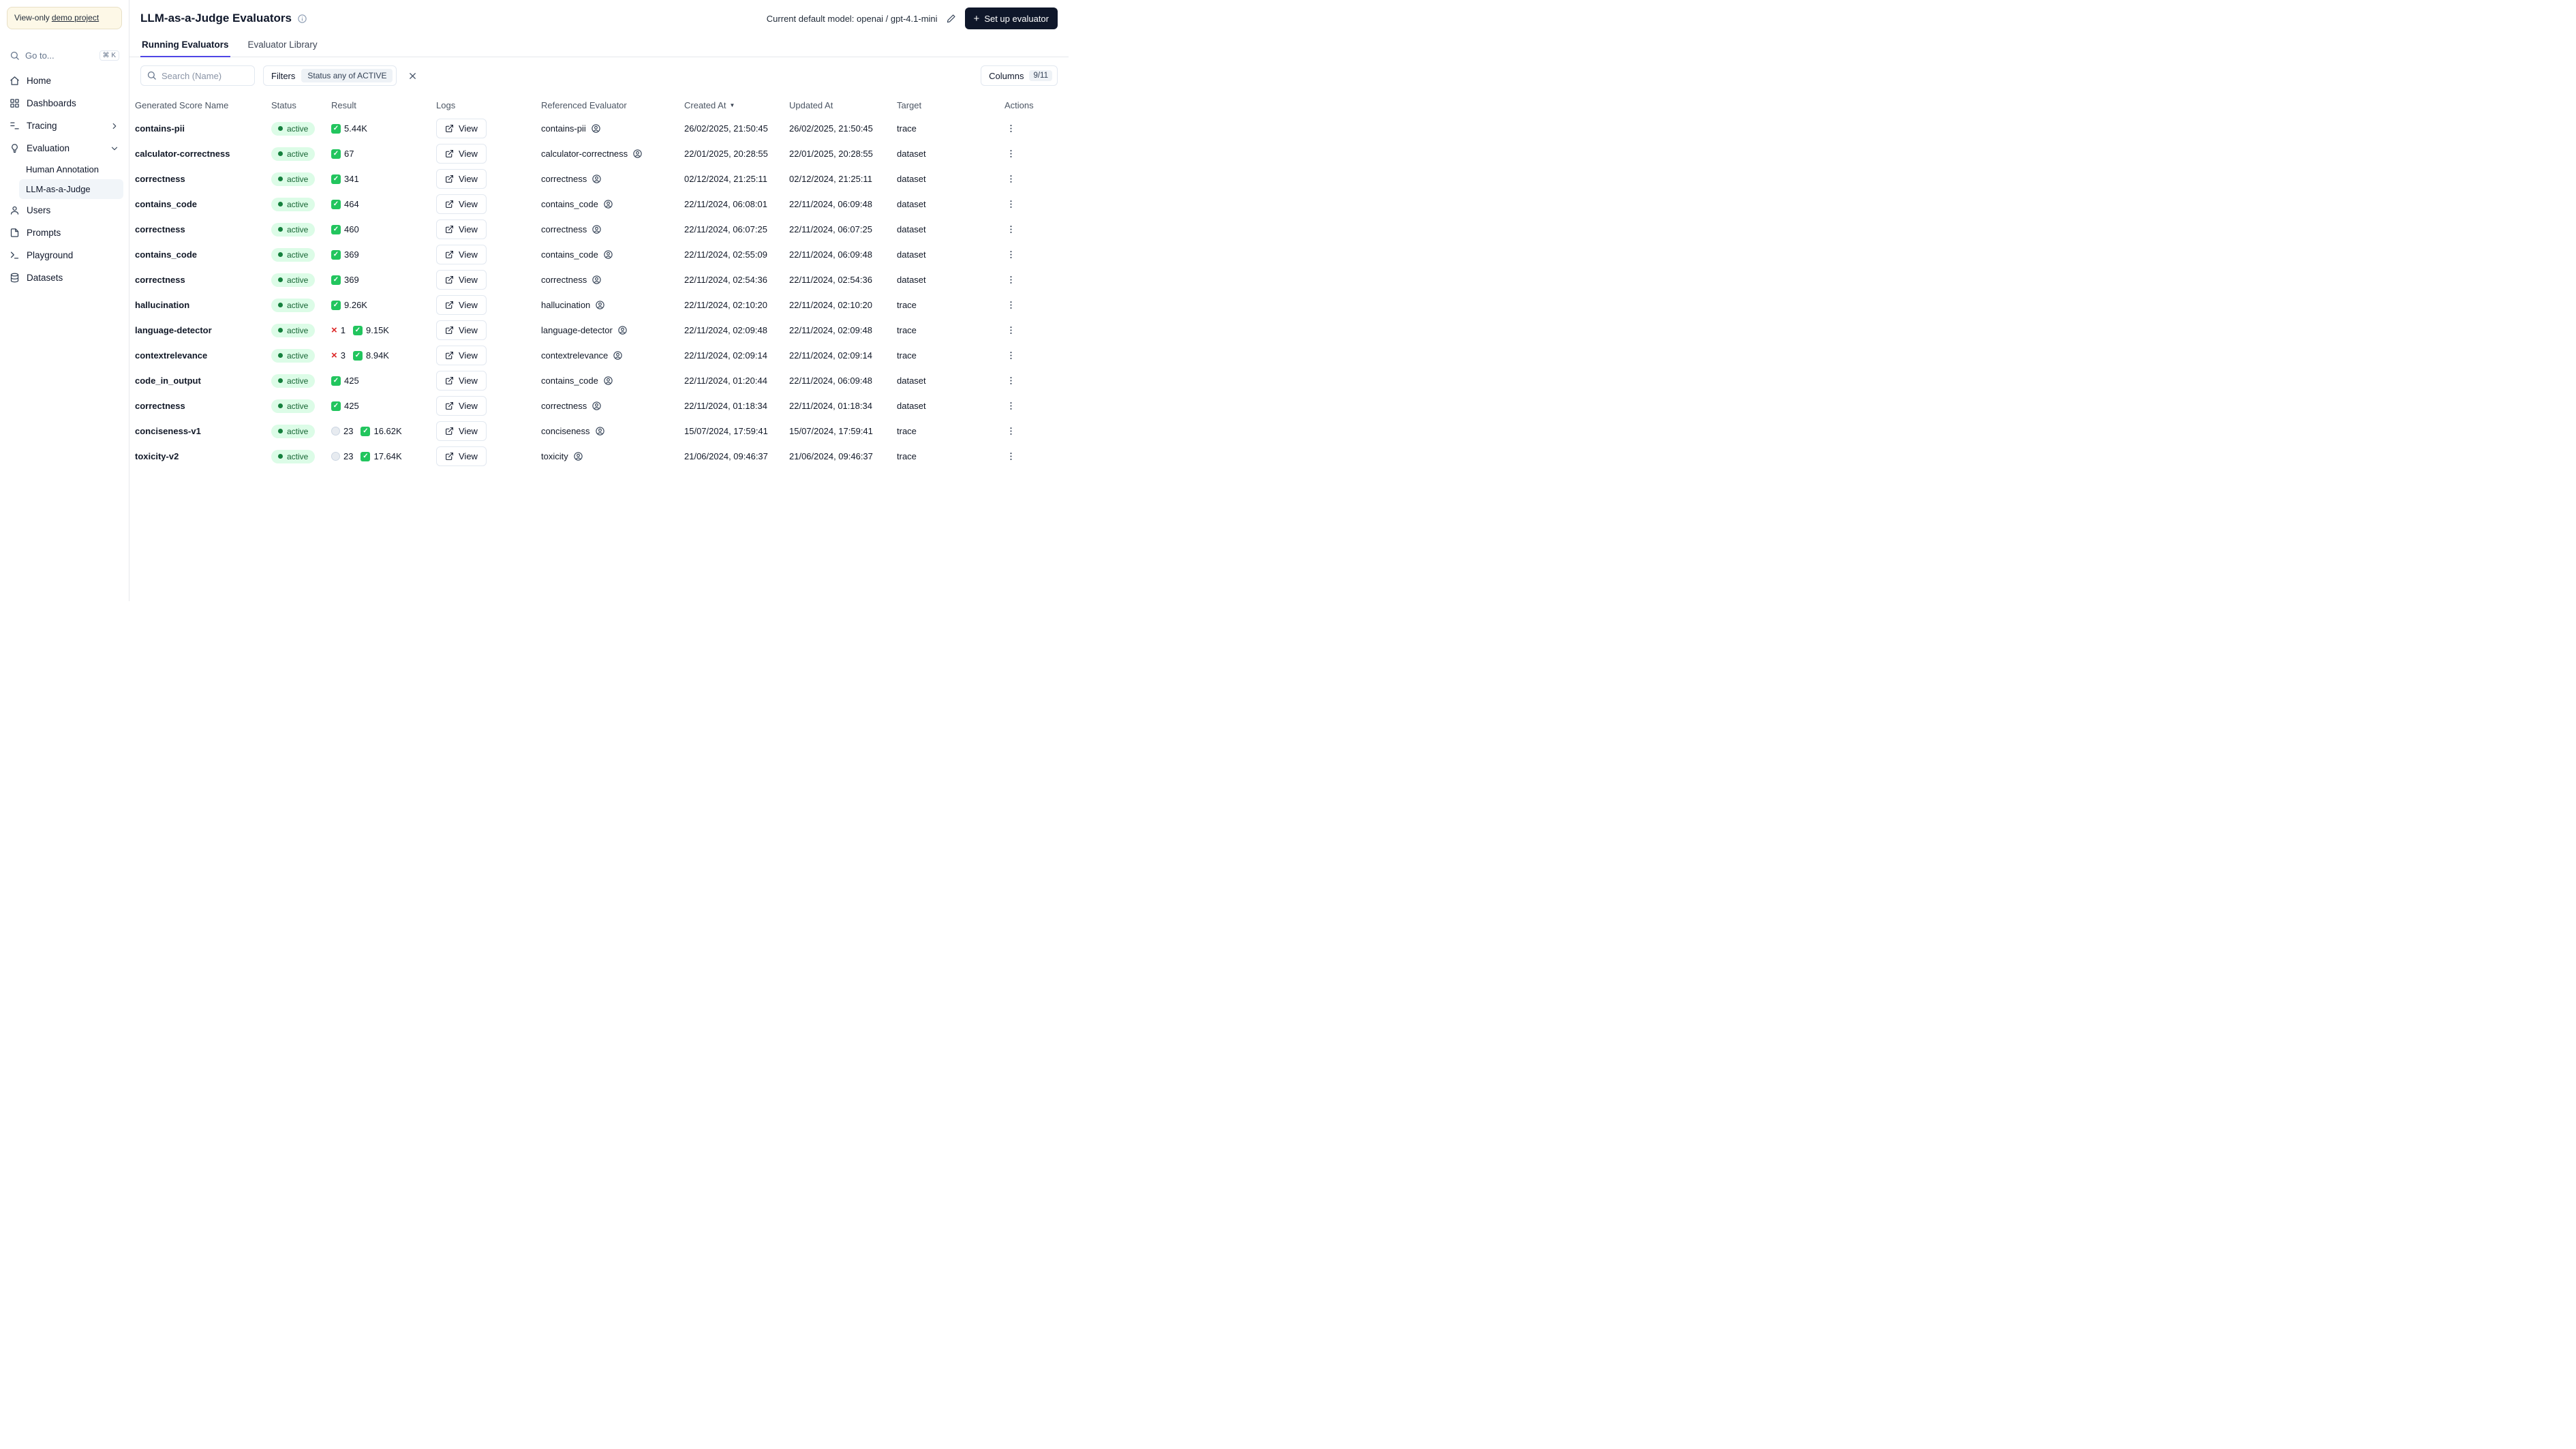 Image resolution: width=2576 pixels, height=1449 pixels. What do you see at coordinates (489, 105) in the screenshot?
I see `column-header-logs: Logs` at bounding box center [489, 105].